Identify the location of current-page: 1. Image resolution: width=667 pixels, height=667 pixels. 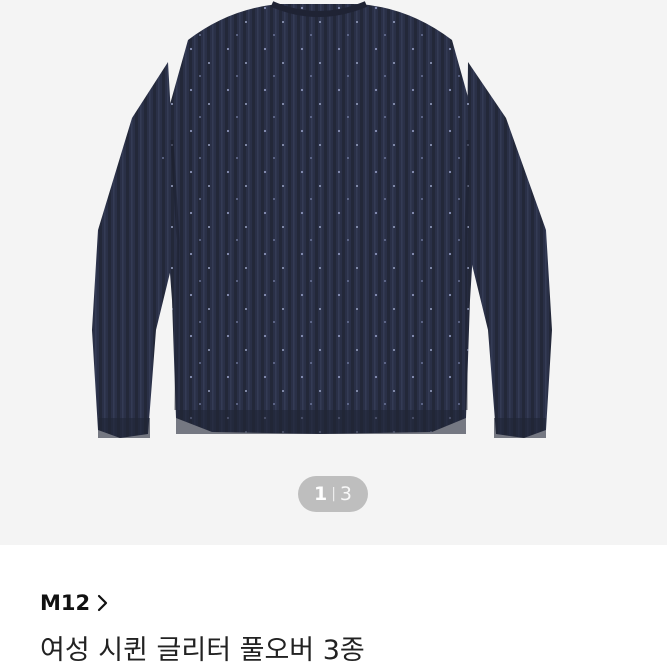
(320, 494).